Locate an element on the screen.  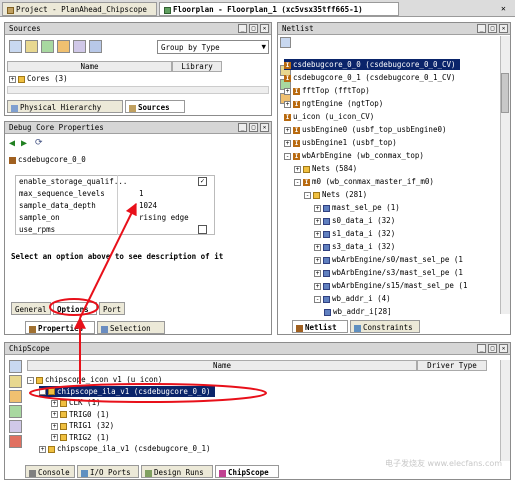
arrow-to-sample-depth is located at coordinates (108, 260).